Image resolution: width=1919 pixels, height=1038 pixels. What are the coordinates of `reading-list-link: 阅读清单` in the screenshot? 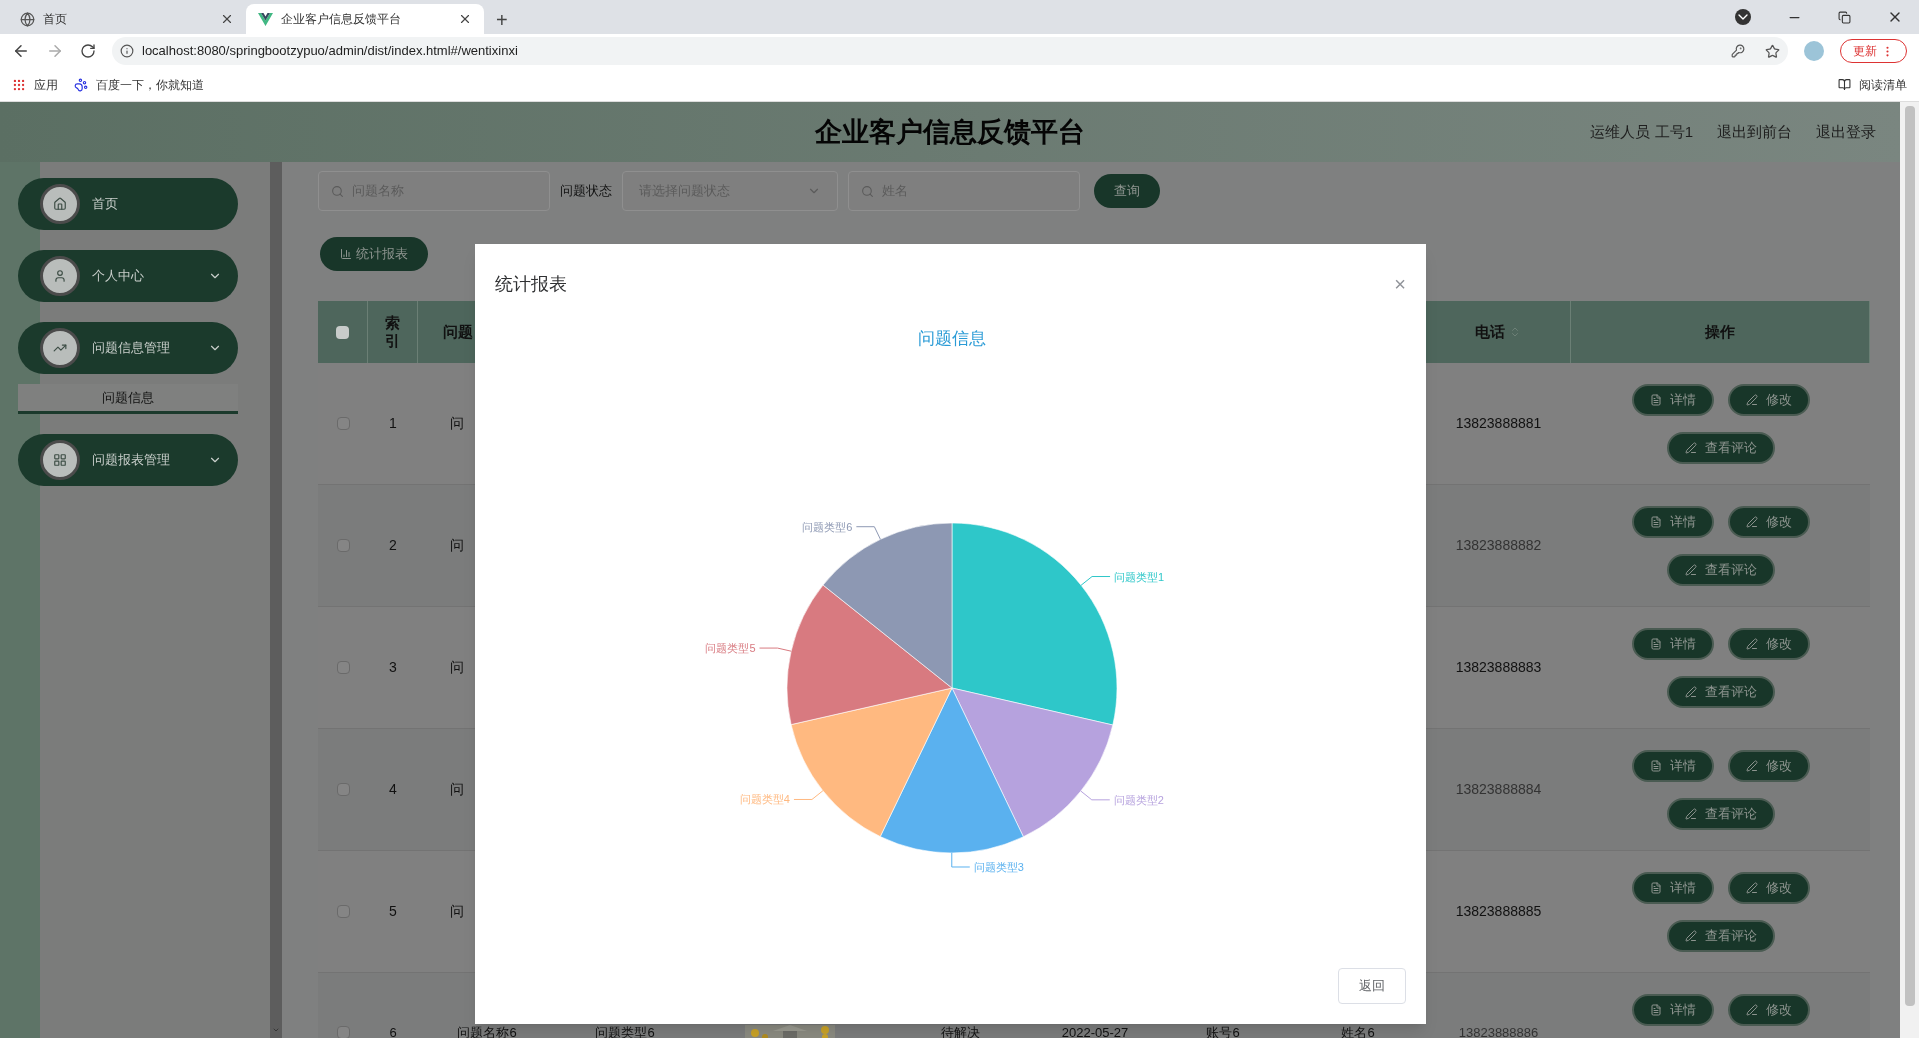 It's located at (1872, 84).